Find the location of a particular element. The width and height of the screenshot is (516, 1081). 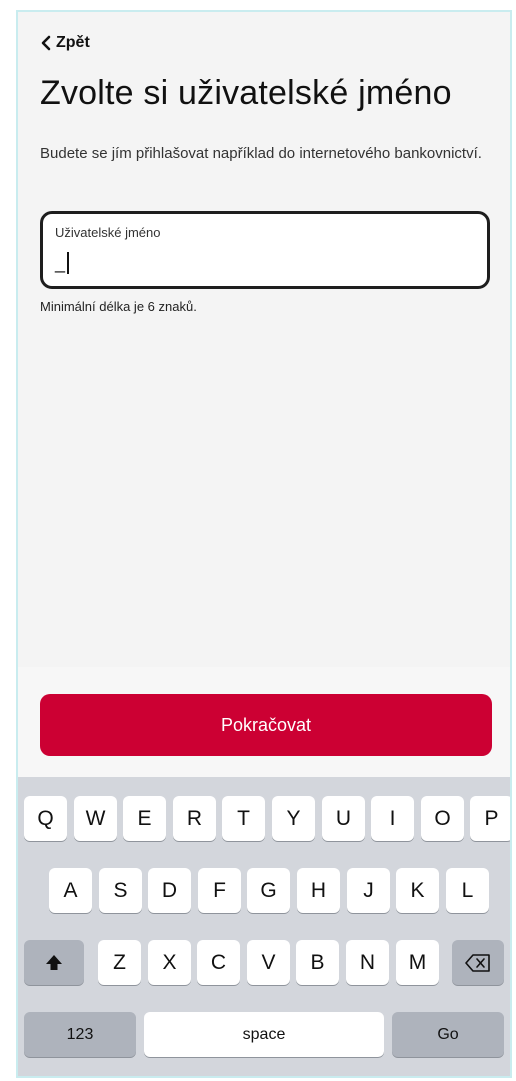

key-e: E is located at coordinates (144, 818).